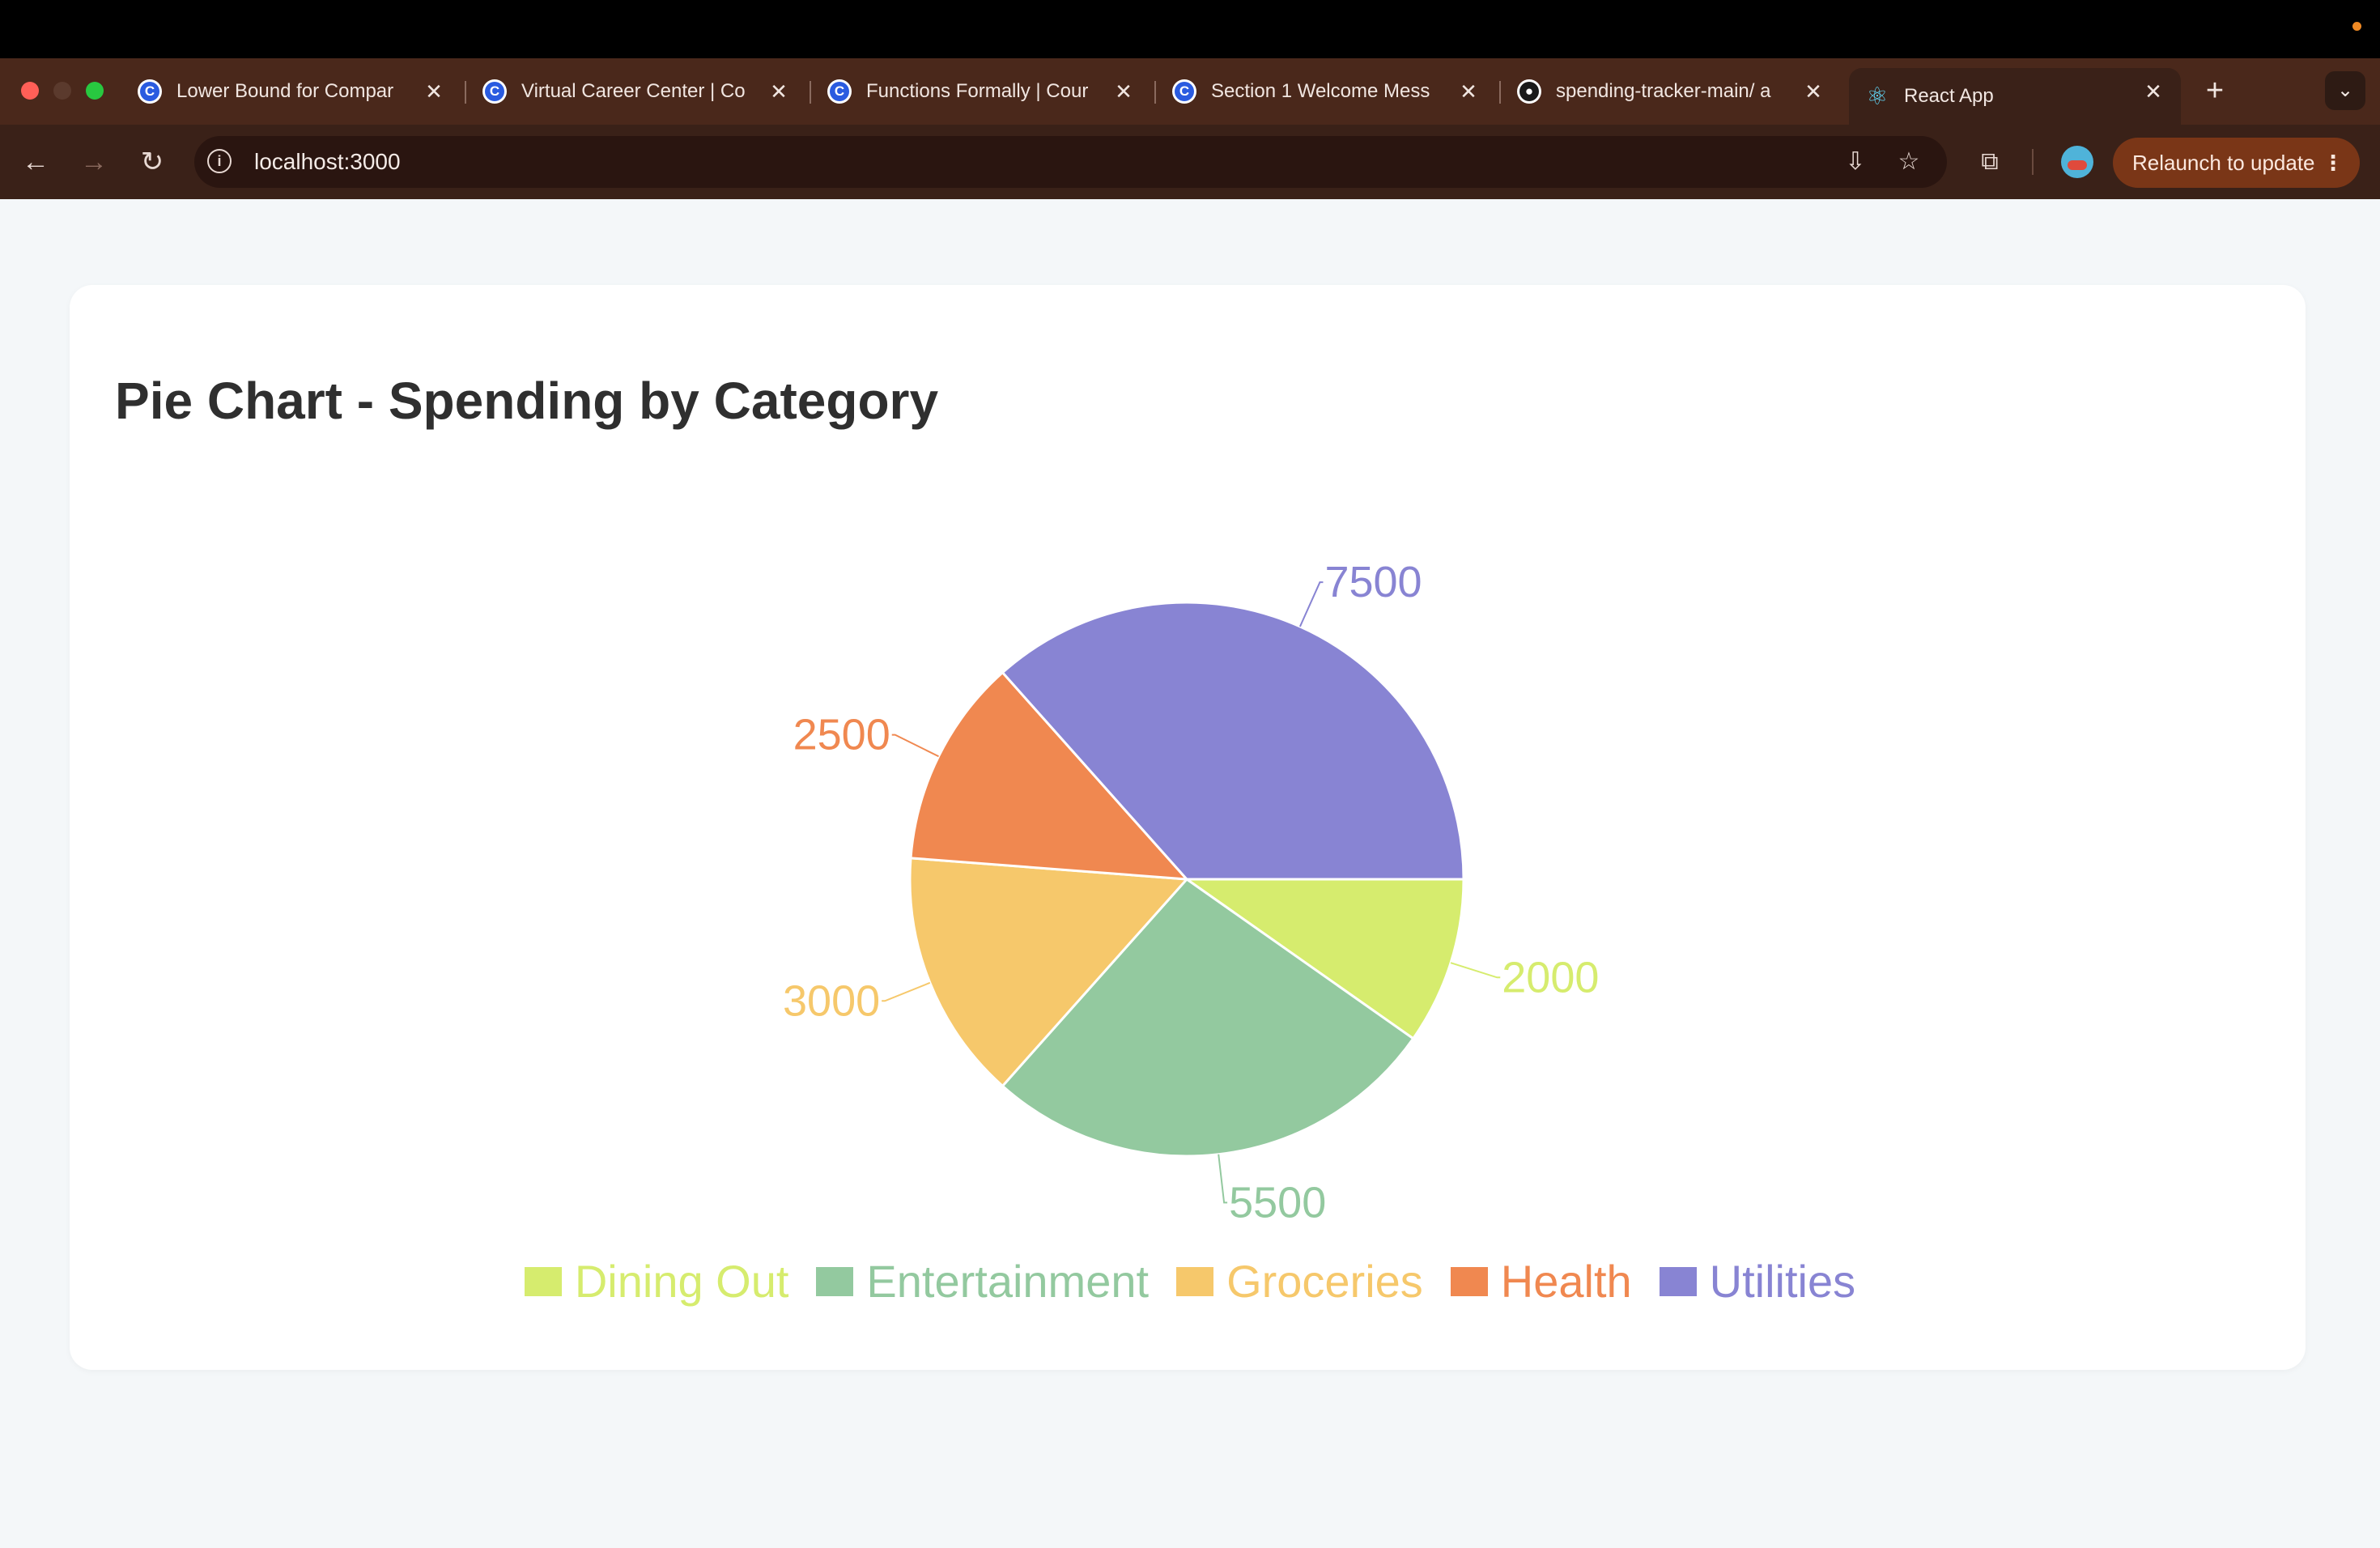  I want to click on tab-lower-bound: C Lower Bound for Compar ✕, so click(292, 92).